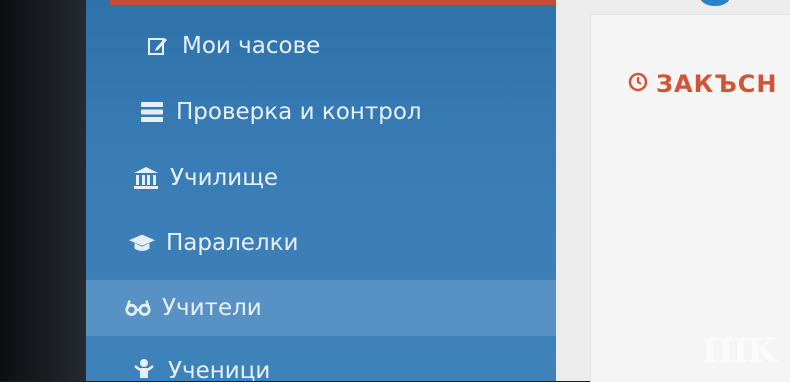  What do you see at coordinates (717, 84) in the screenshot?
I see `panel-title-text: ЗАКЪСН` at bounding box center [717, 84].